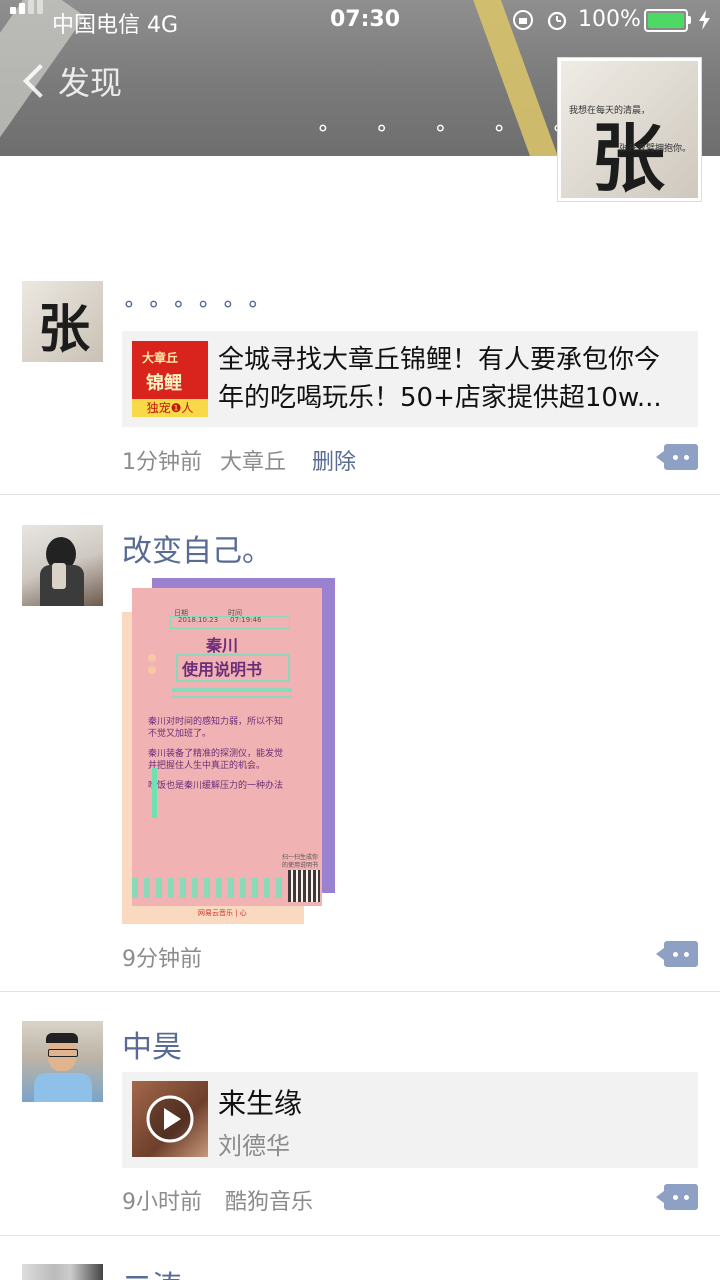 The image size is (720, 1280). Describe the element at coordinates (170, 379) in the screenshot. I see `link-thumbnail: 大章丘 锦鲤 独宠❶人` at that location.